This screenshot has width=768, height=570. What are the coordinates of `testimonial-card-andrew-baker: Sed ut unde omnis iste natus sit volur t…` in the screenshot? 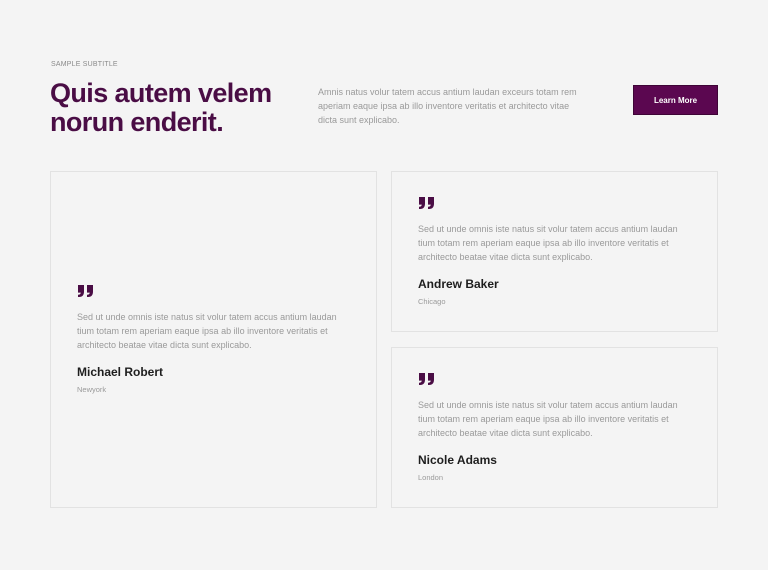 It's located at (554, 251).